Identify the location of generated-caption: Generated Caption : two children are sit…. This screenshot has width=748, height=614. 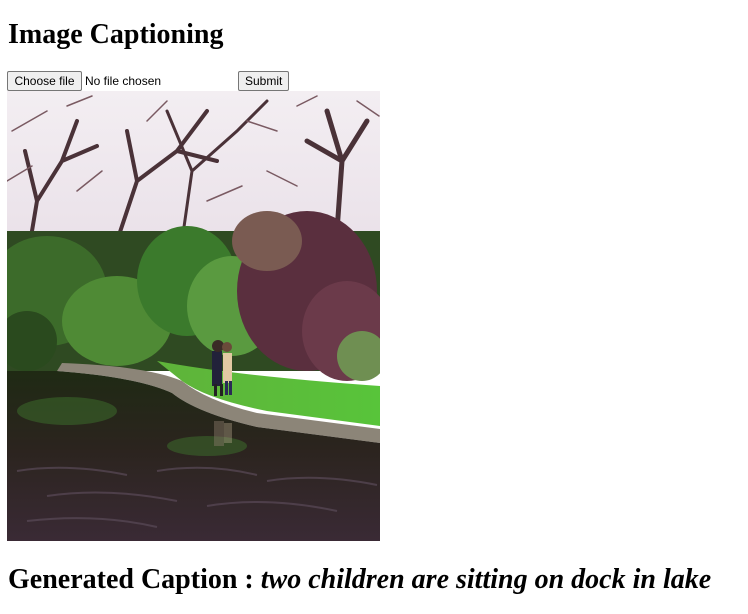
(359, 580).